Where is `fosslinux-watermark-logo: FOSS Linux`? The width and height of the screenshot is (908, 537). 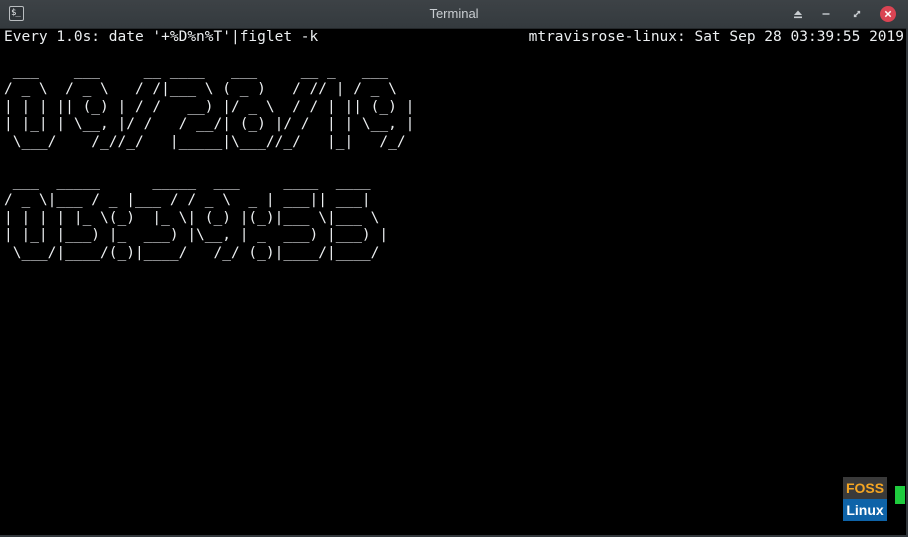 fosslinux-watermark-logo: FOSS Linux is located at coordinates (865, 499).